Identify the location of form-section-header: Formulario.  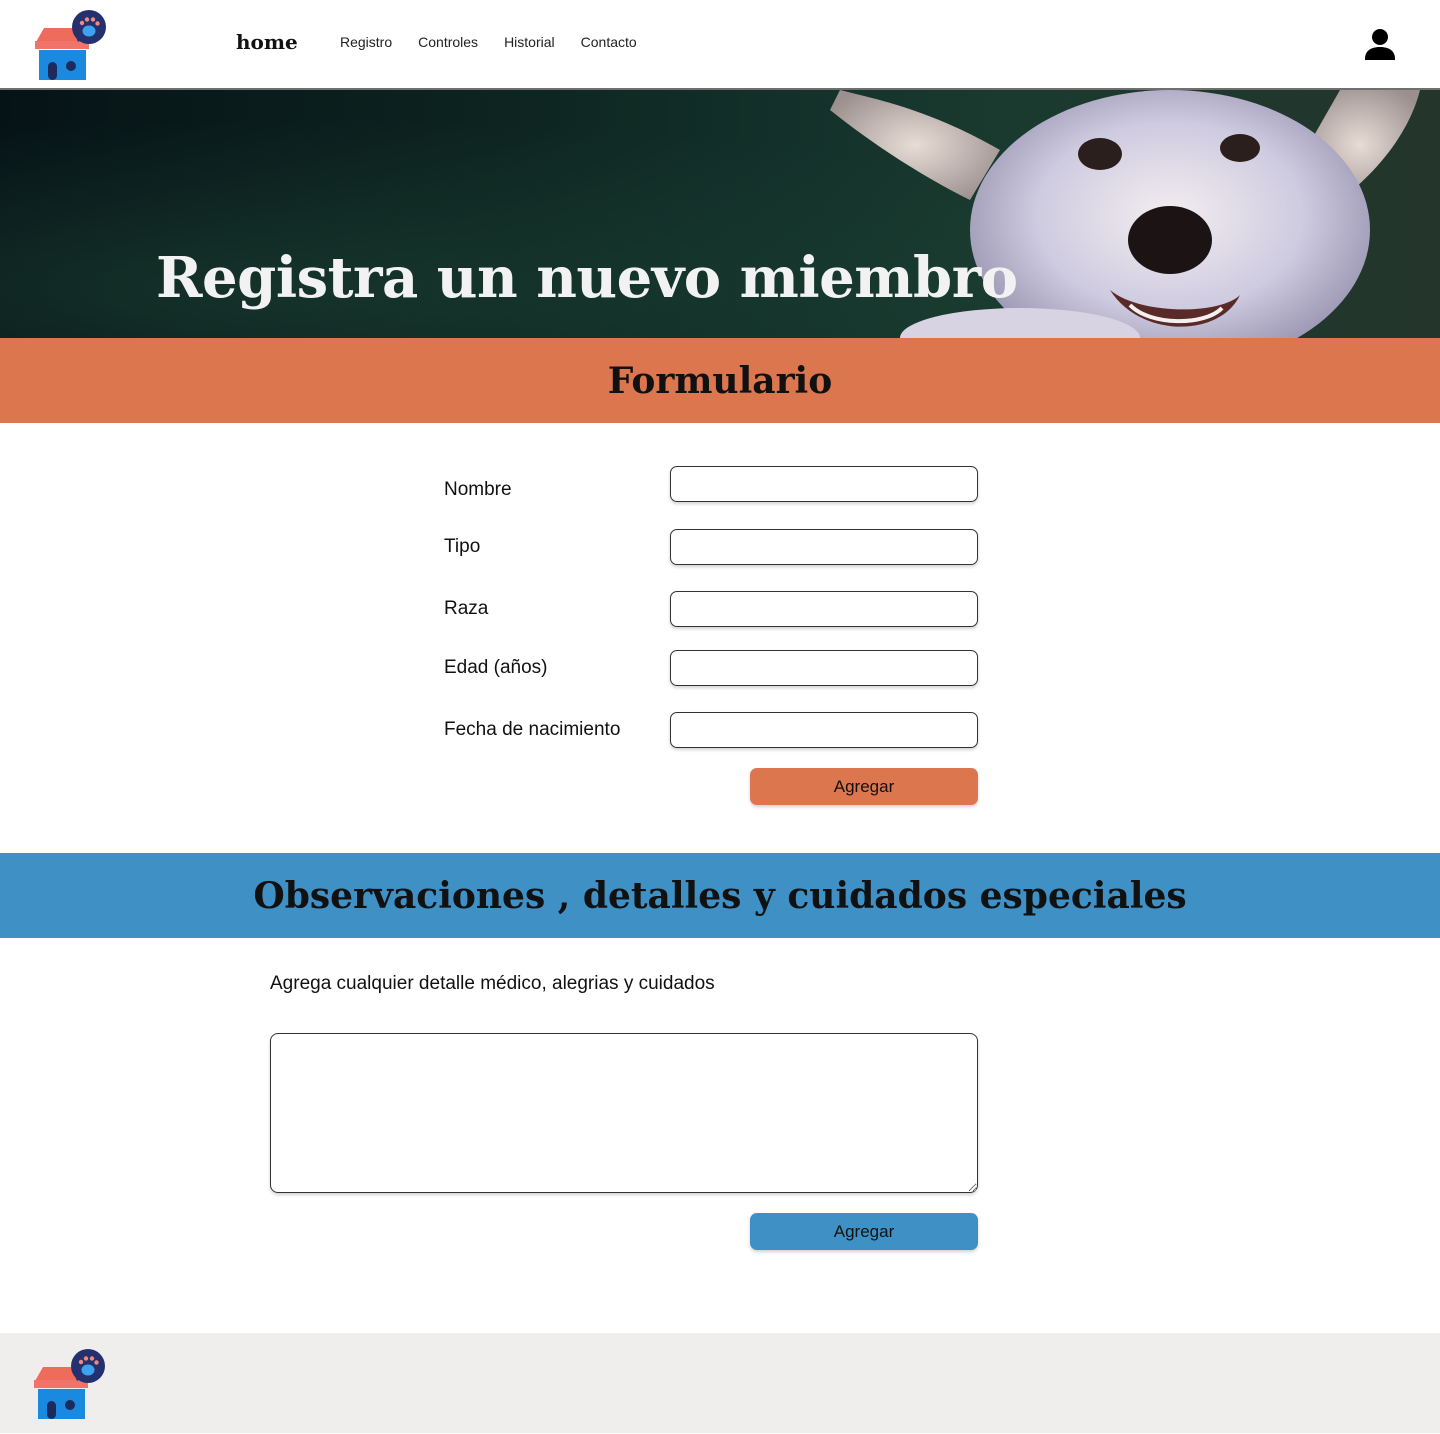
(720, 380).